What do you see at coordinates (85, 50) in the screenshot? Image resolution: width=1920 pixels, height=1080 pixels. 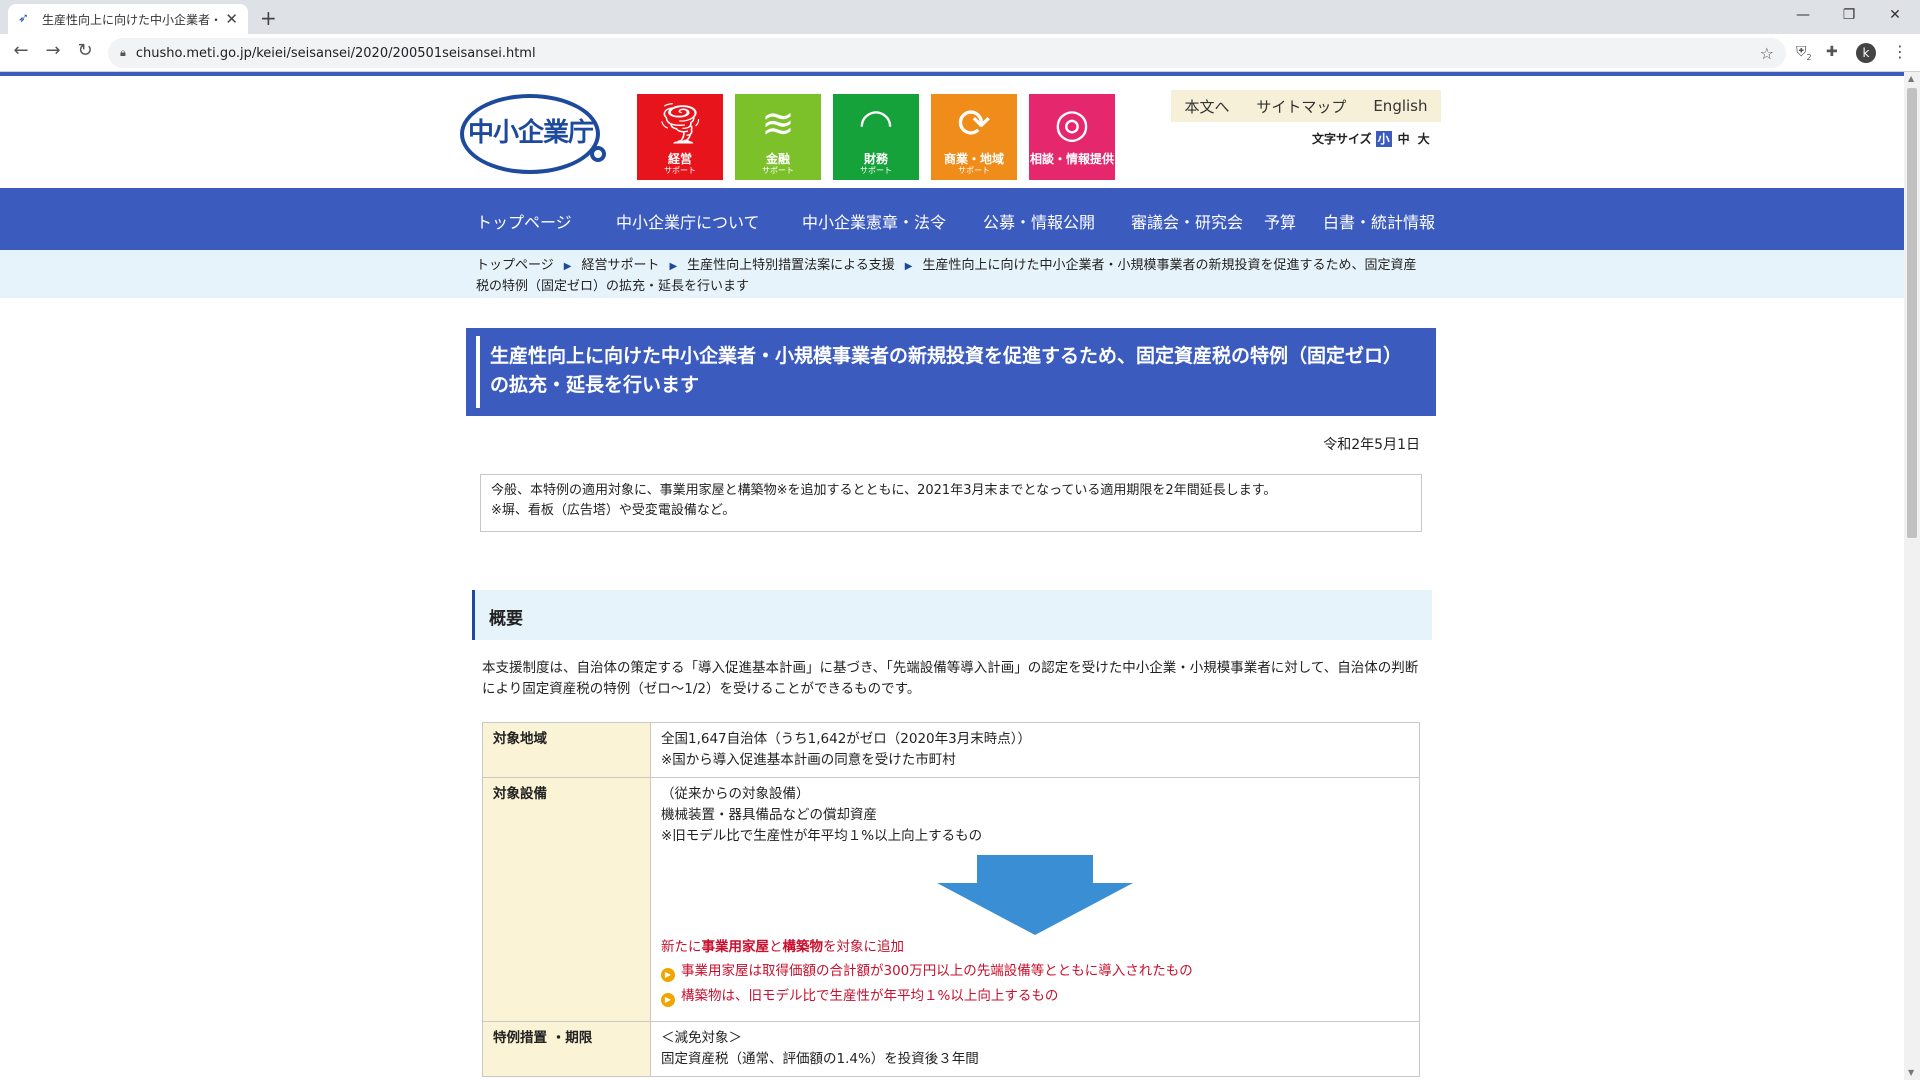 I see `reload-icon: ↻` at bounding box center [85, 50].